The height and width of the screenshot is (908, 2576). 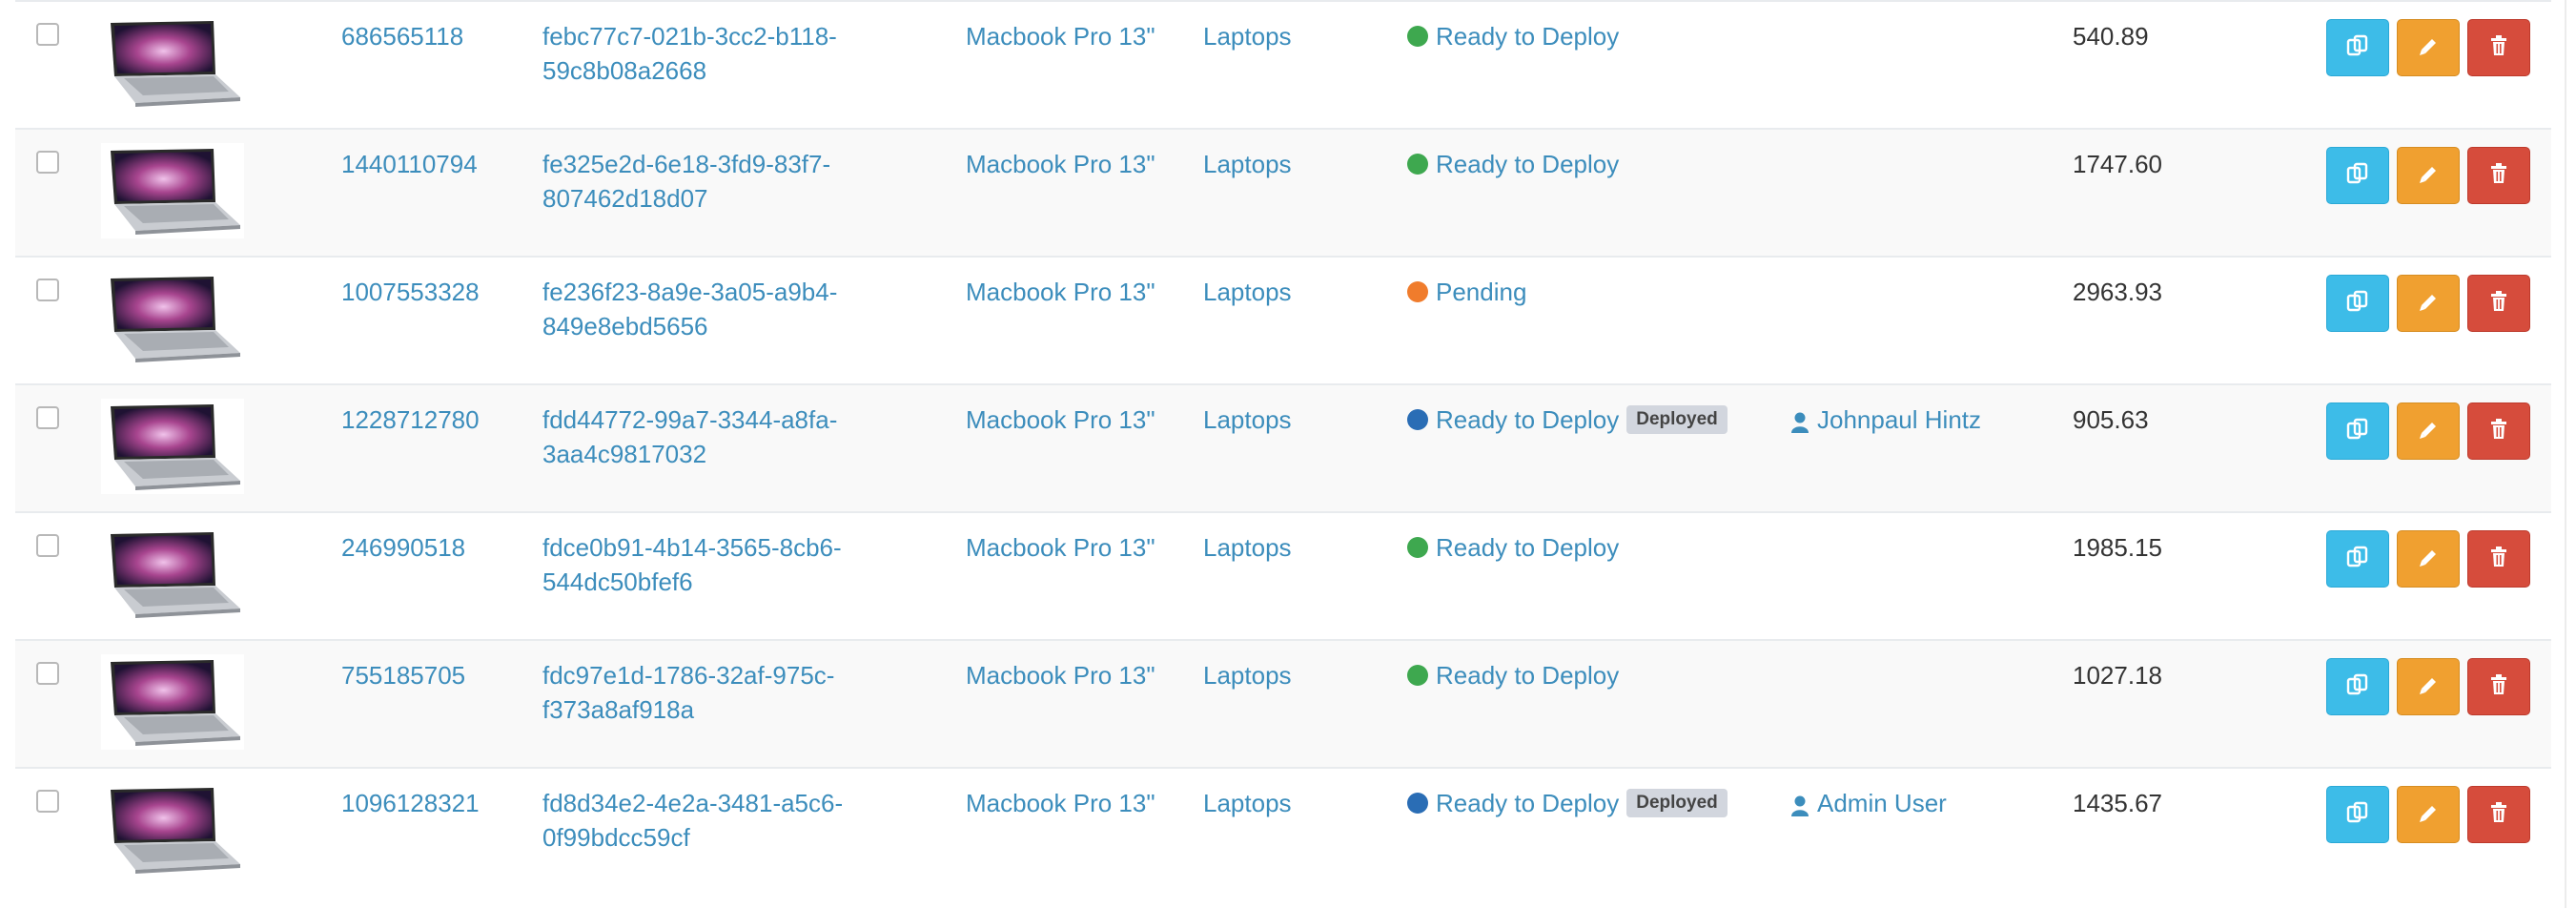 I want to click on serial-link: fdd44772-99a7-3344-a8fa- 3aa4c9817032, so click(x=733, y=436).